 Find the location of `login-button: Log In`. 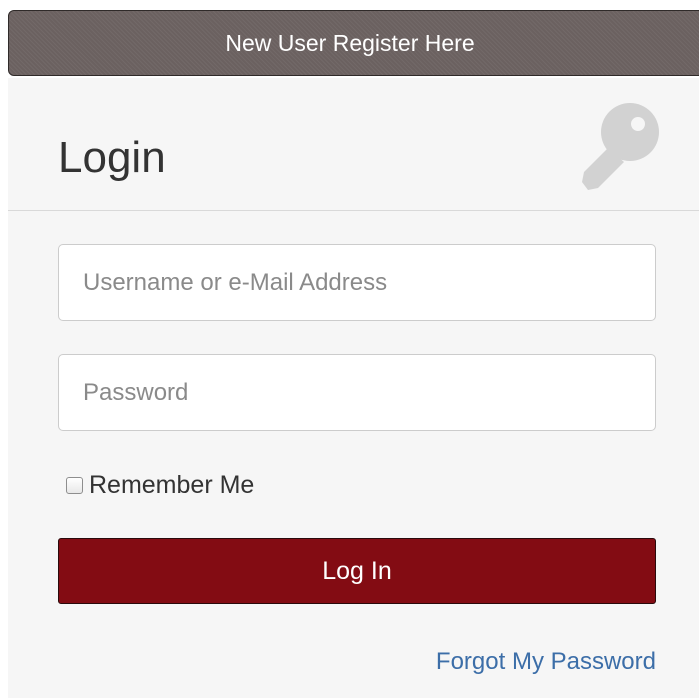

login-button: Log In is located at coordinates (357, 571).